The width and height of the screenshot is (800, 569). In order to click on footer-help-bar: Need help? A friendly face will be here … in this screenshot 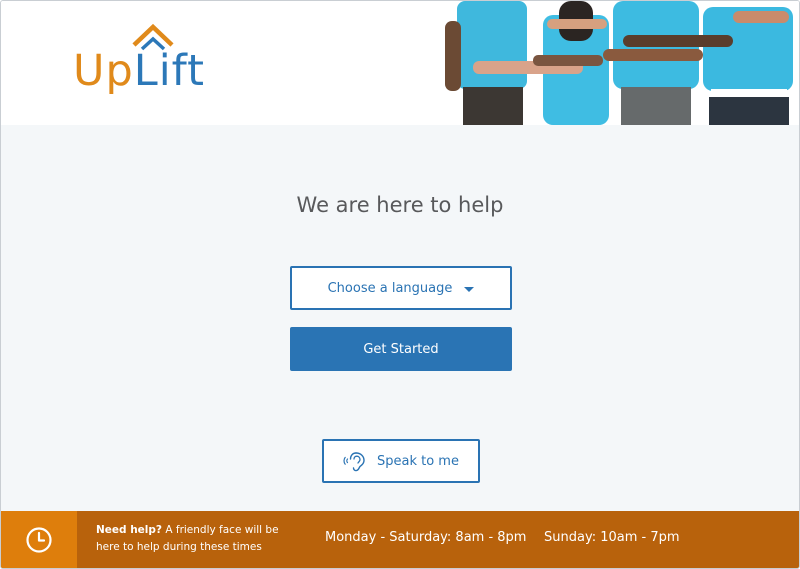, I will do `click(400, 539)`.